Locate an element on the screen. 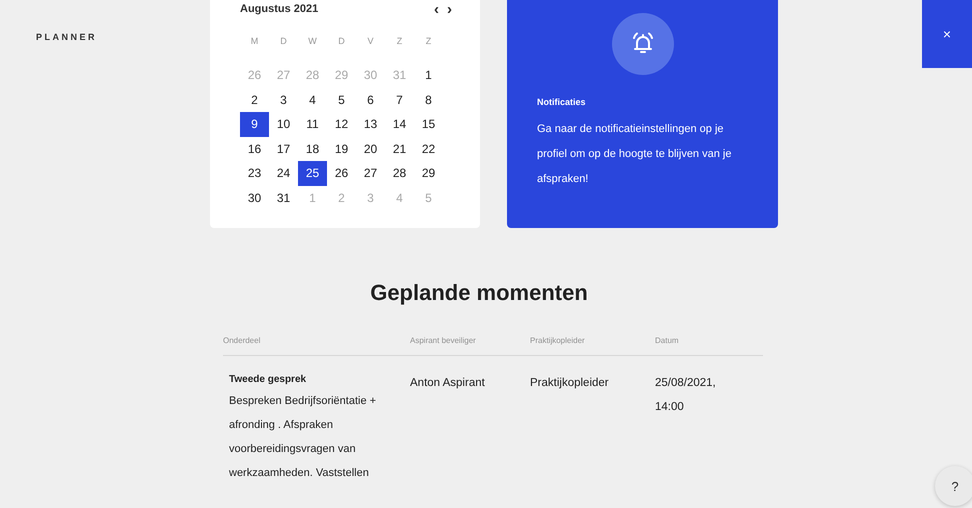  calendar-day: 29 is located at coordinates (428, 173).